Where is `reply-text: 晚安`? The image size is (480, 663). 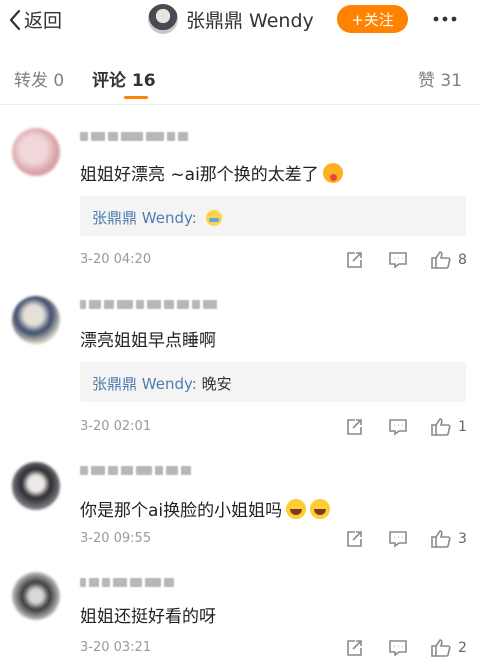 reply-text: 晚安 is located at coordinates (216, 384).